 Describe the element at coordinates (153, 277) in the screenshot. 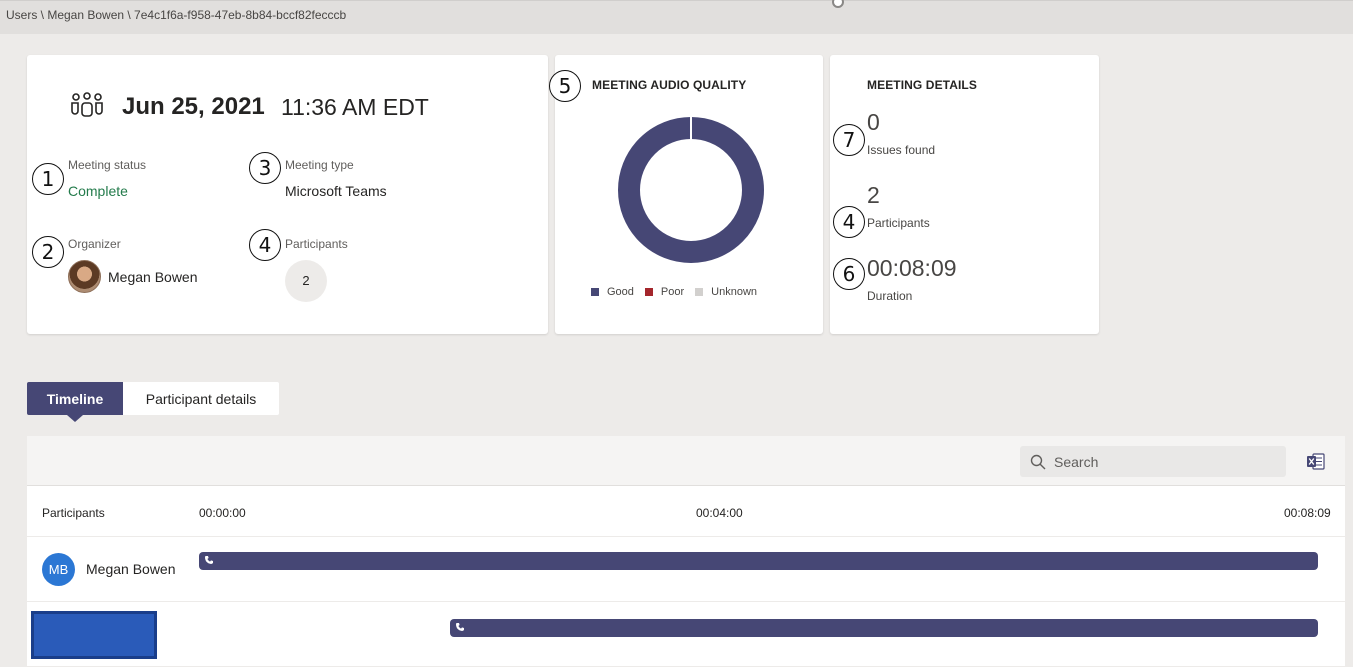

I see `organizer-name: Megan Bowen` at that location.